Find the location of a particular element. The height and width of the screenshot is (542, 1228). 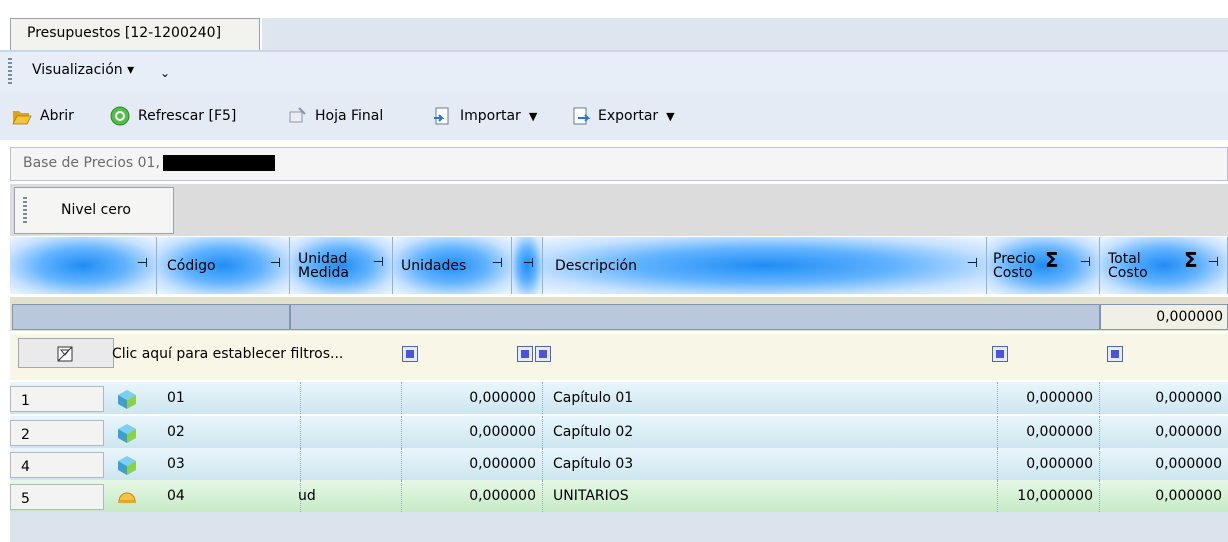

row-number: 5 is located at coordinates (57, 497).